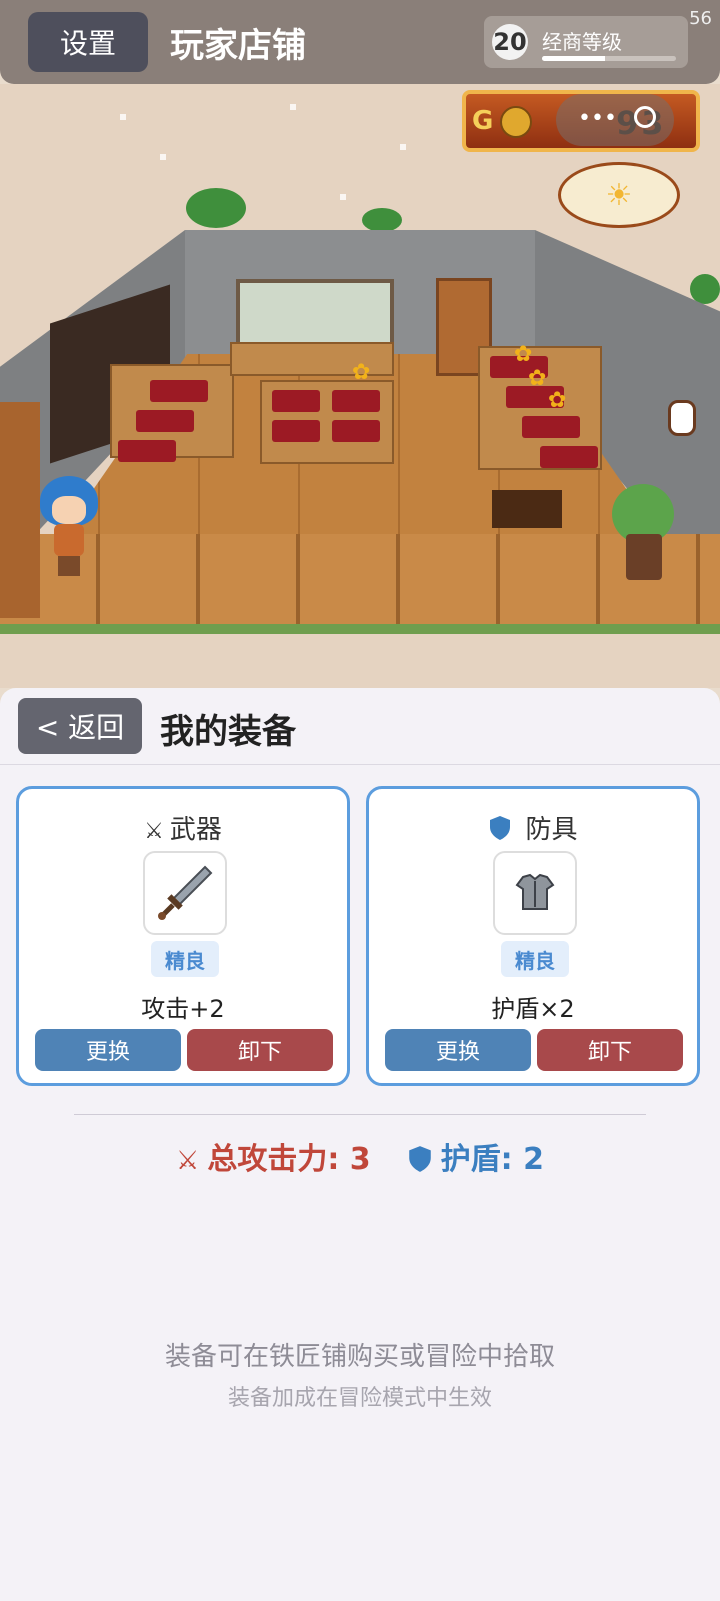  Describe the element at coordinates (573, 58) in the screenshot. I see `level-progress-fill` at that location.